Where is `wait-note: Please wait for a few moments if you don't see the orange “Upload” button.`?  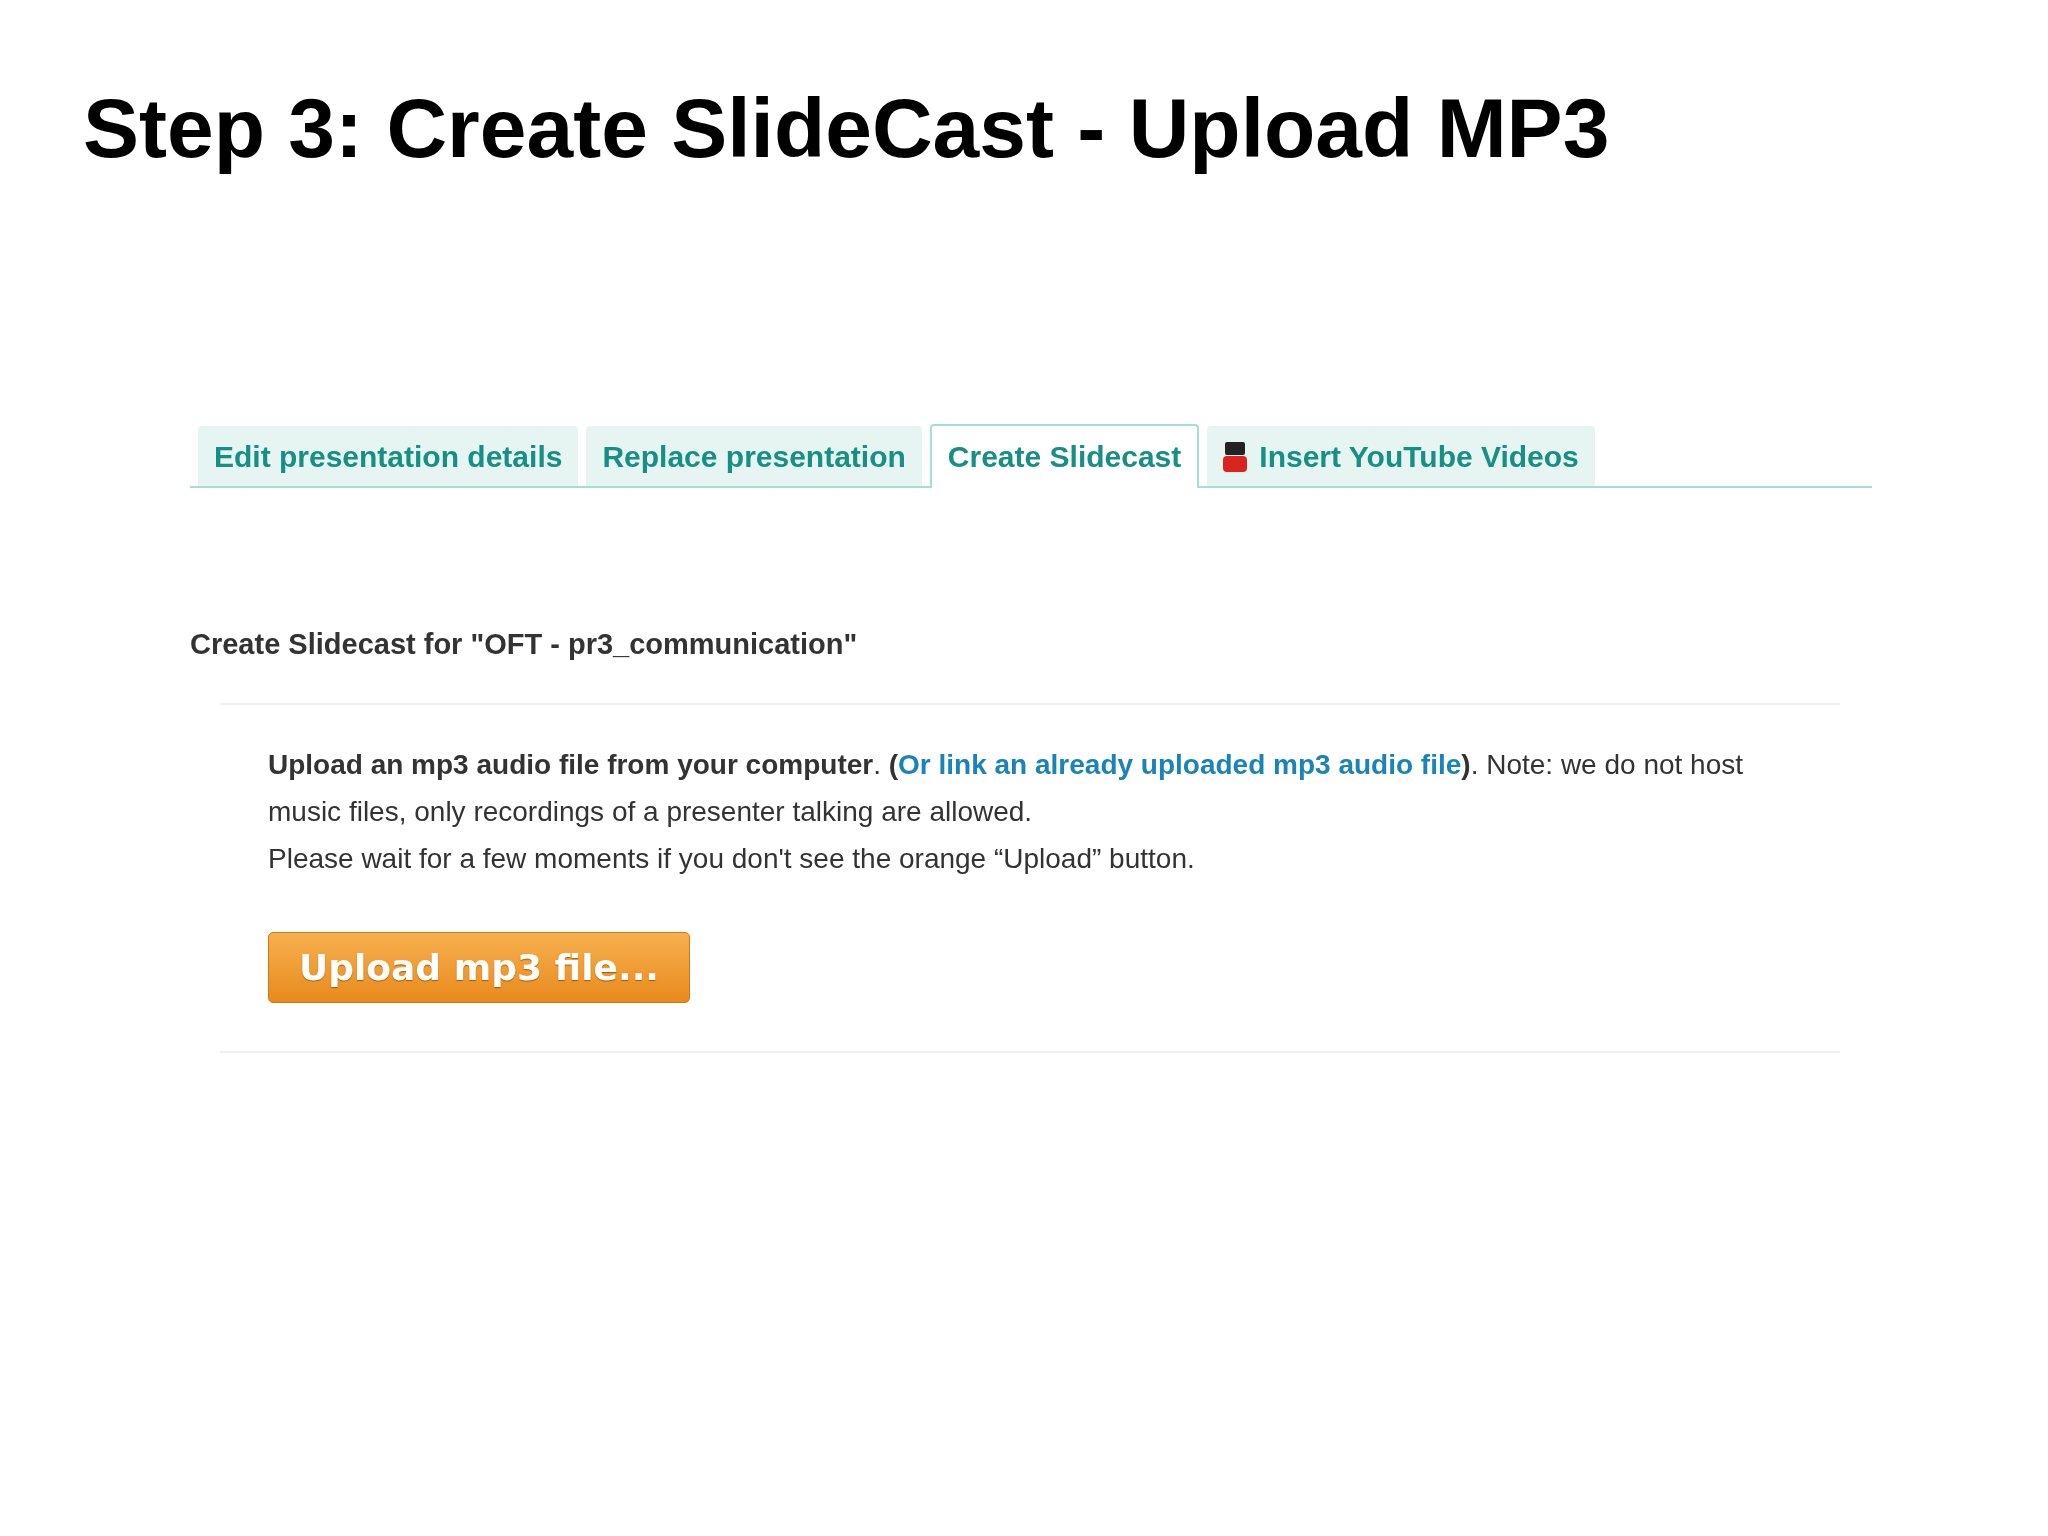 wait-note: Please wait for a few moments if you don't see the orange “Upload” button. is located at coordinates (732, 859).